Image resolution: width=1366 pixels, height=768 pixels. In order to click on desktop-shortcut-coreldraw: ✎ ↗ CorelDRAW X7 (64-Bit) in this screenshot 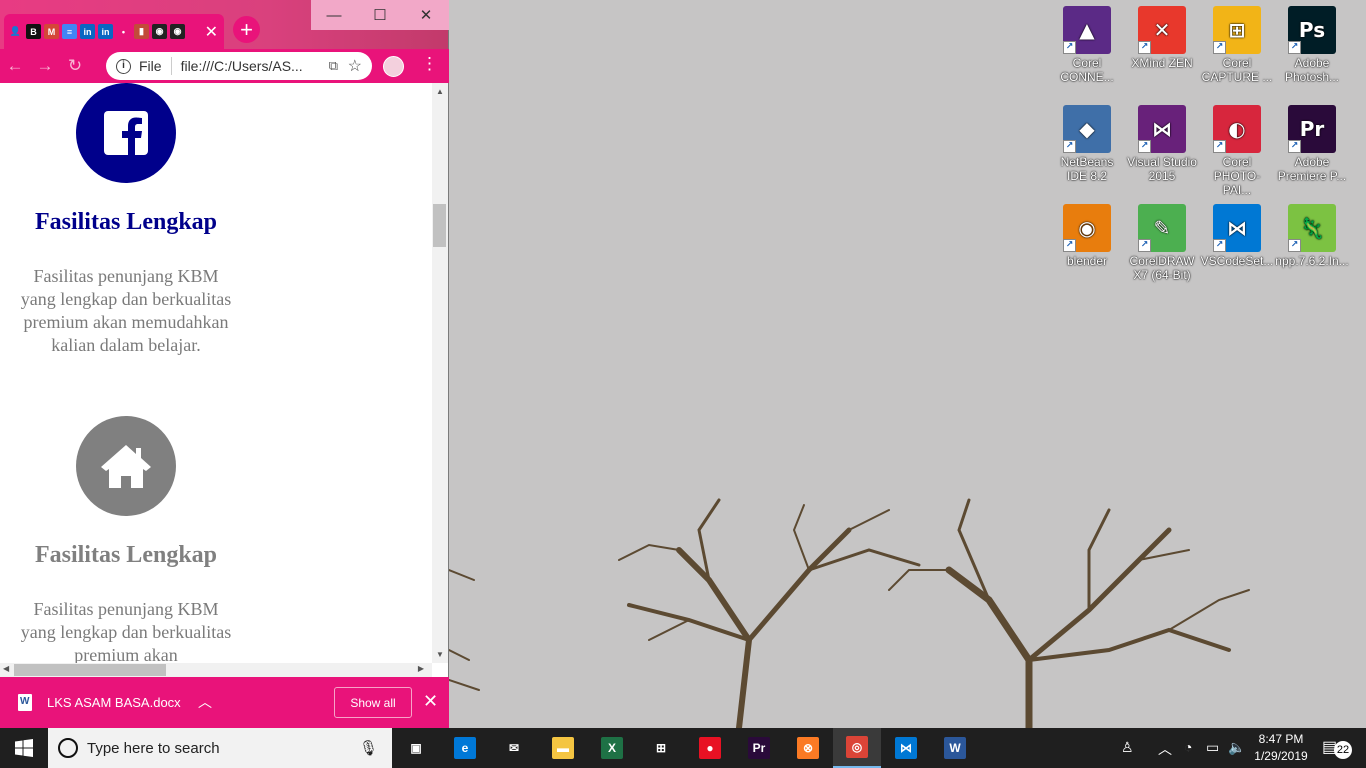, I will do `click(1162, 240)`.